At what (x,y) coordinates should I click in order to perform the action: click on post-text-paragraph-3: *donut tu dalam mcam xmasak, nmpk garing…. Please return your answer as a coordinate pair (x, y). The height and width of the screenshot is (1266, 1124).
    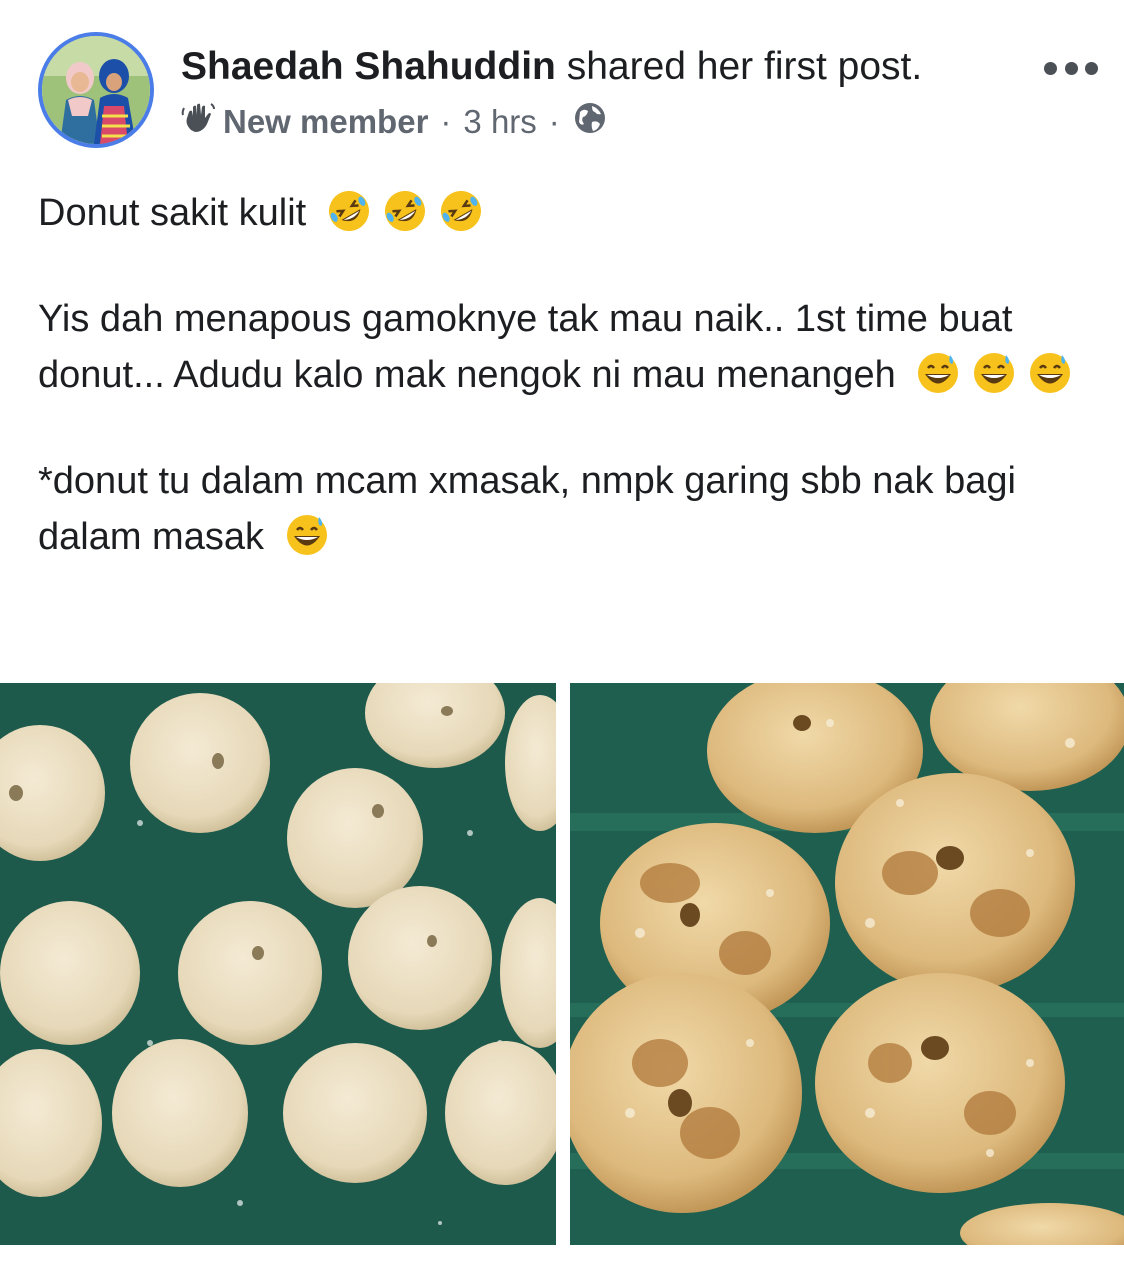
    Looking at the image, I should click on (527, 509).